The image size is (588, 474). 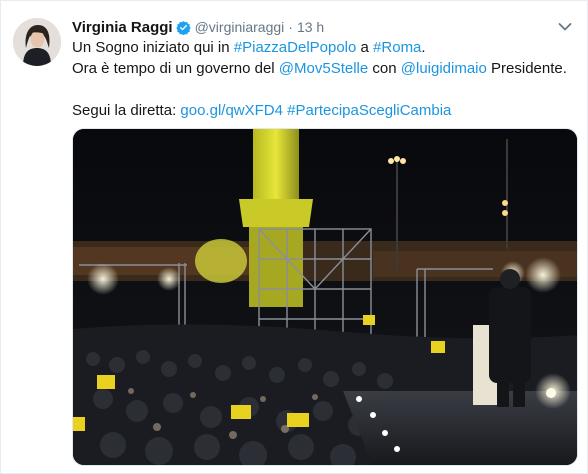 What do you see at coordinates (384, 68) in the screenshot?
I see `text-segment: con` at bounding box center [384, 68].